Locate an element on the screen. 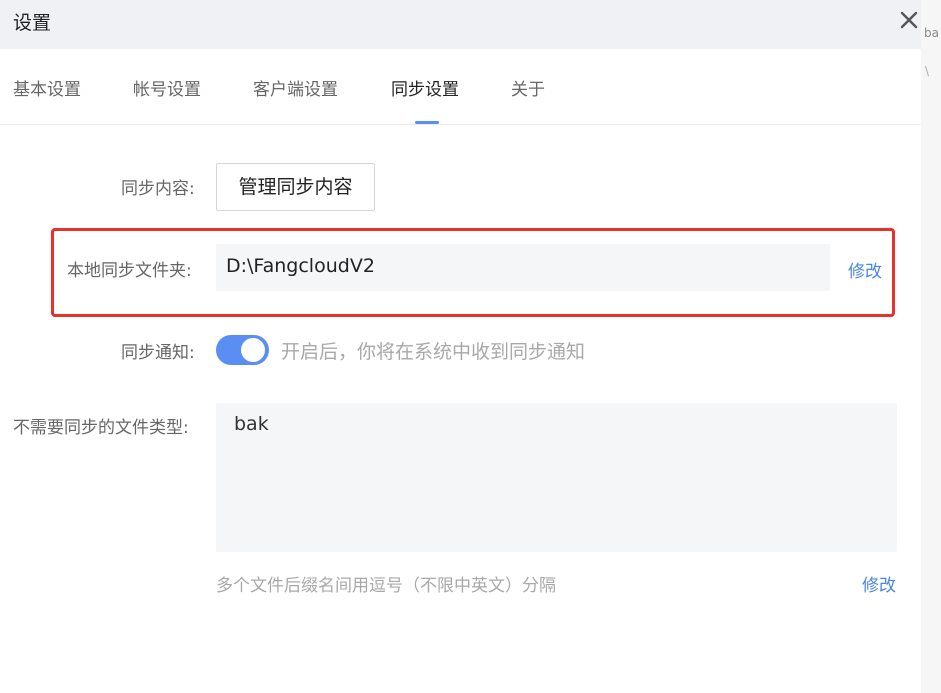  local-sync-folder-path: D:\FangcloudV2 is located at coordinates (300, 266).